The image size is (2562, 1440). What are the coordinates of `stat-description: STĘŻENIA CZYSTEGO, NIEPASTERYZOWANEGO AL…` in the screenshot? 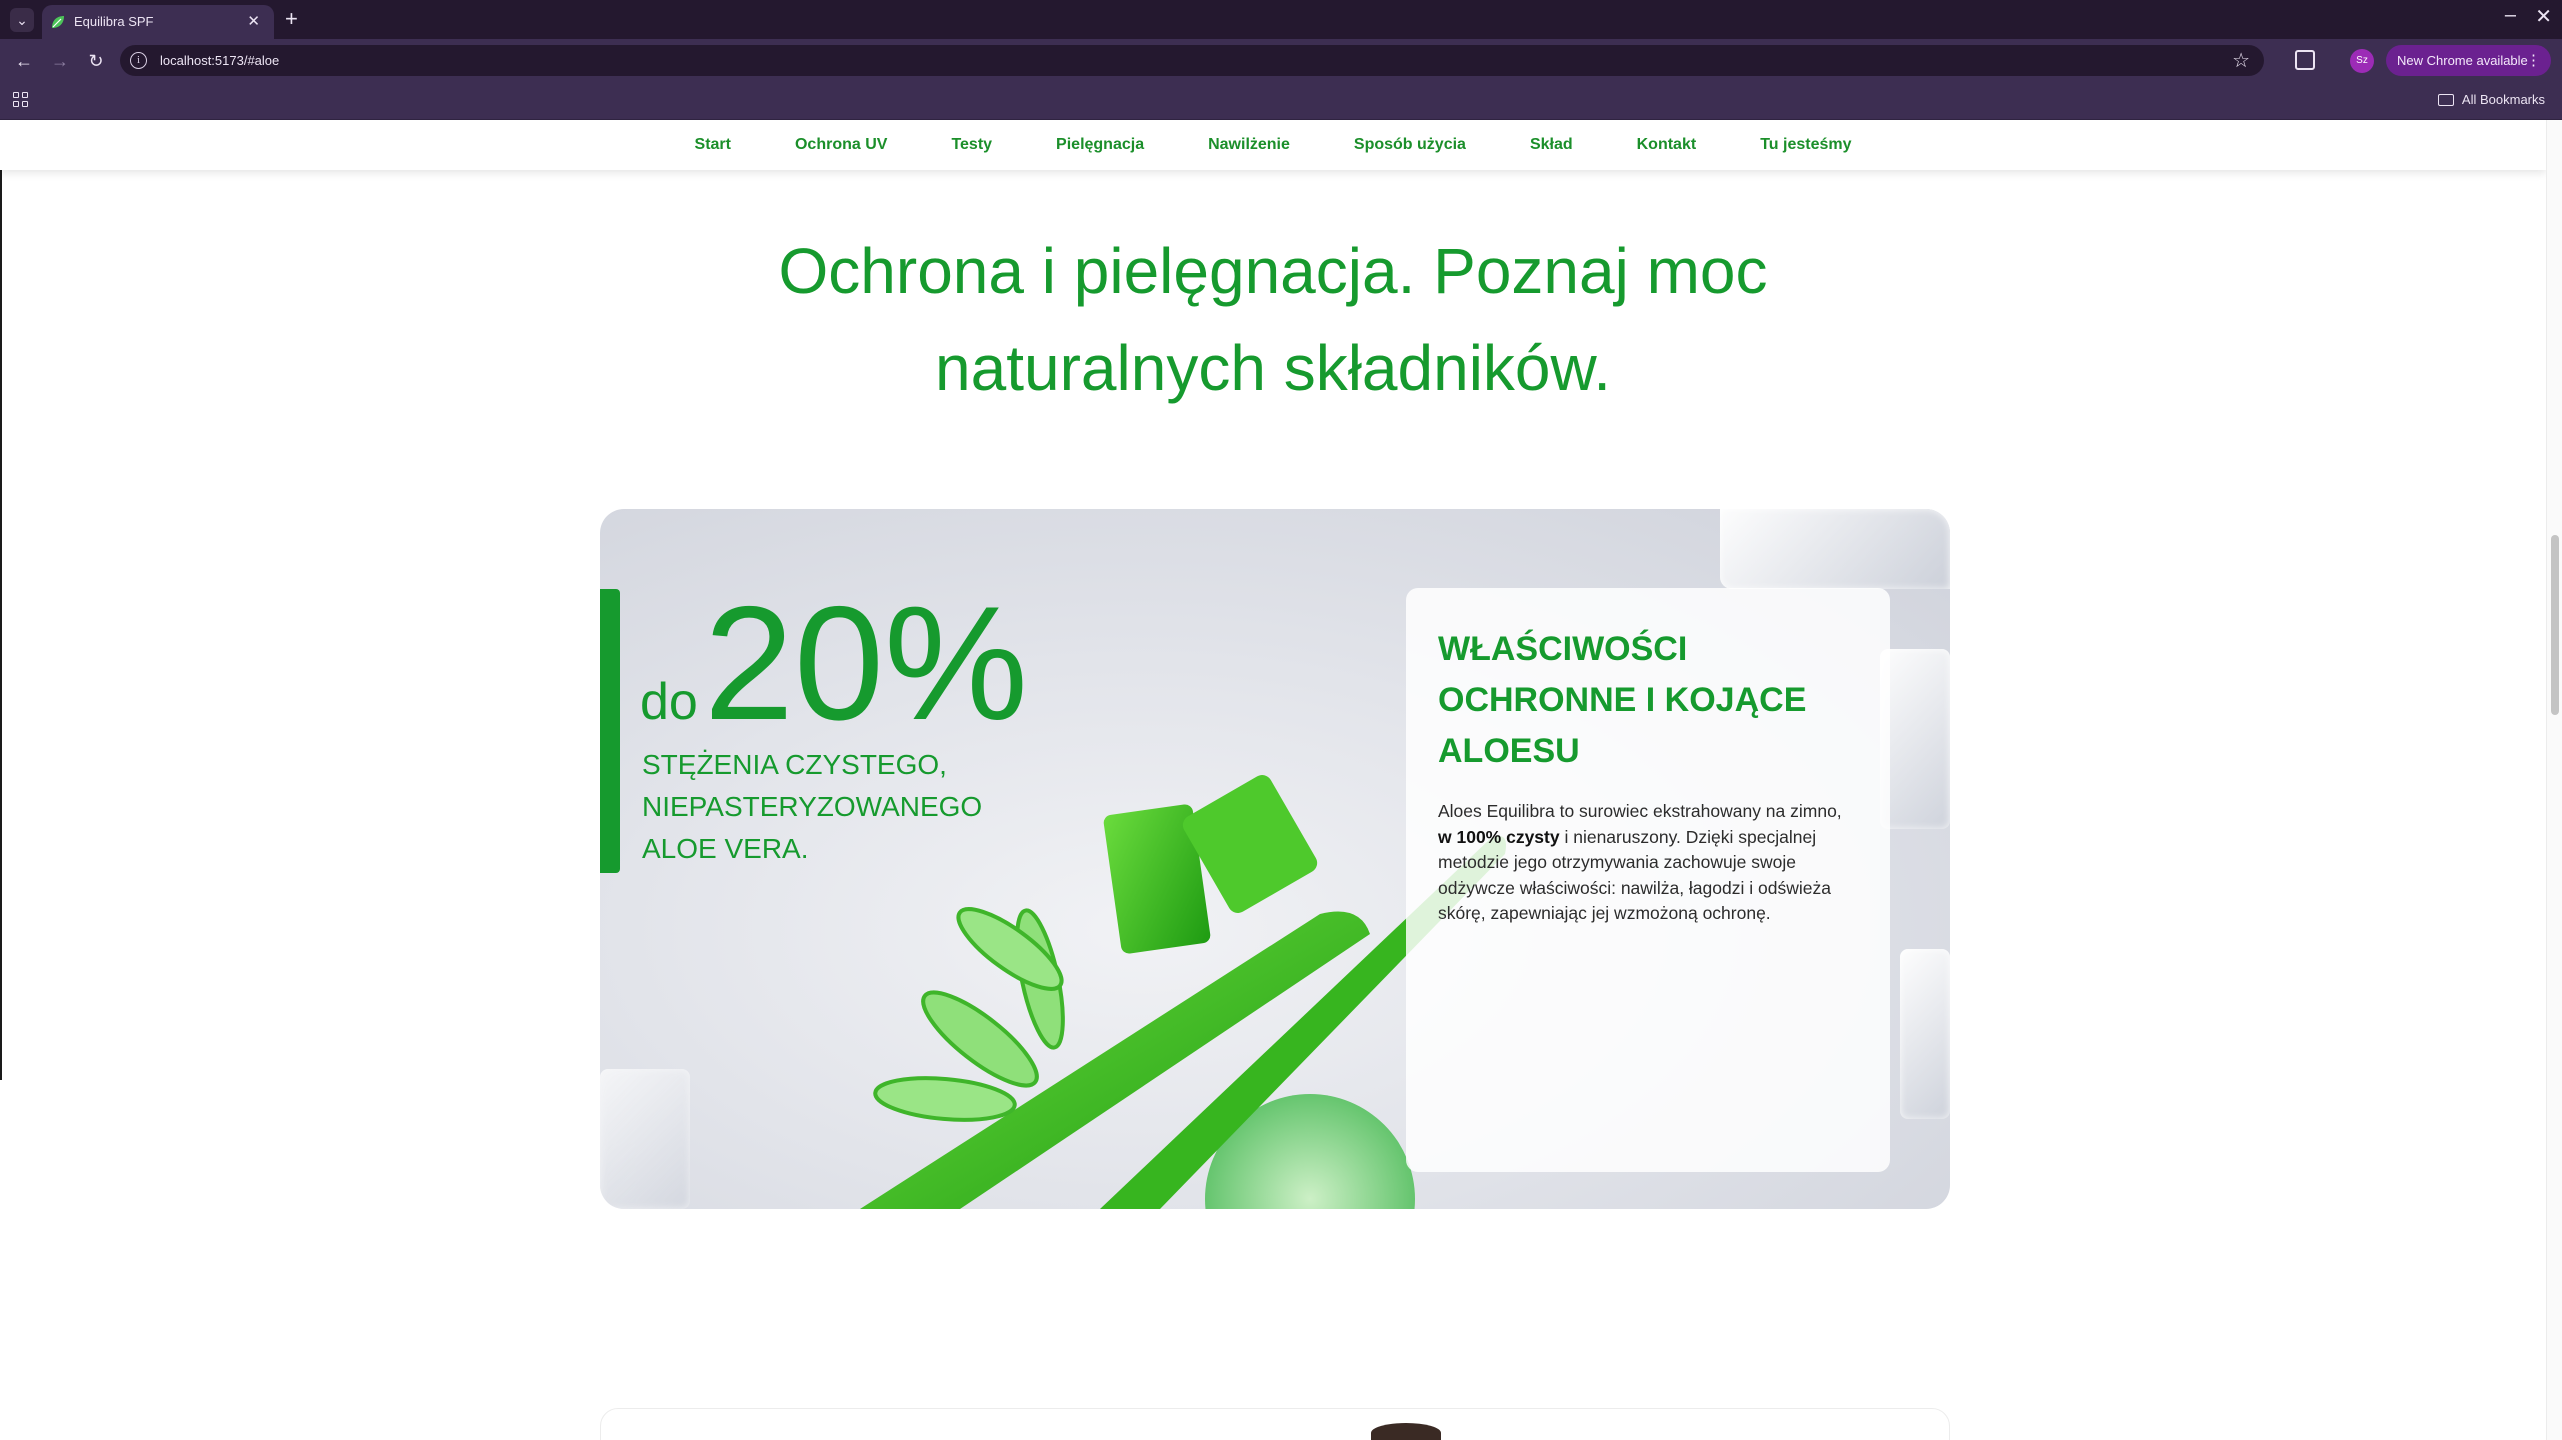 It's located at (812, 806).